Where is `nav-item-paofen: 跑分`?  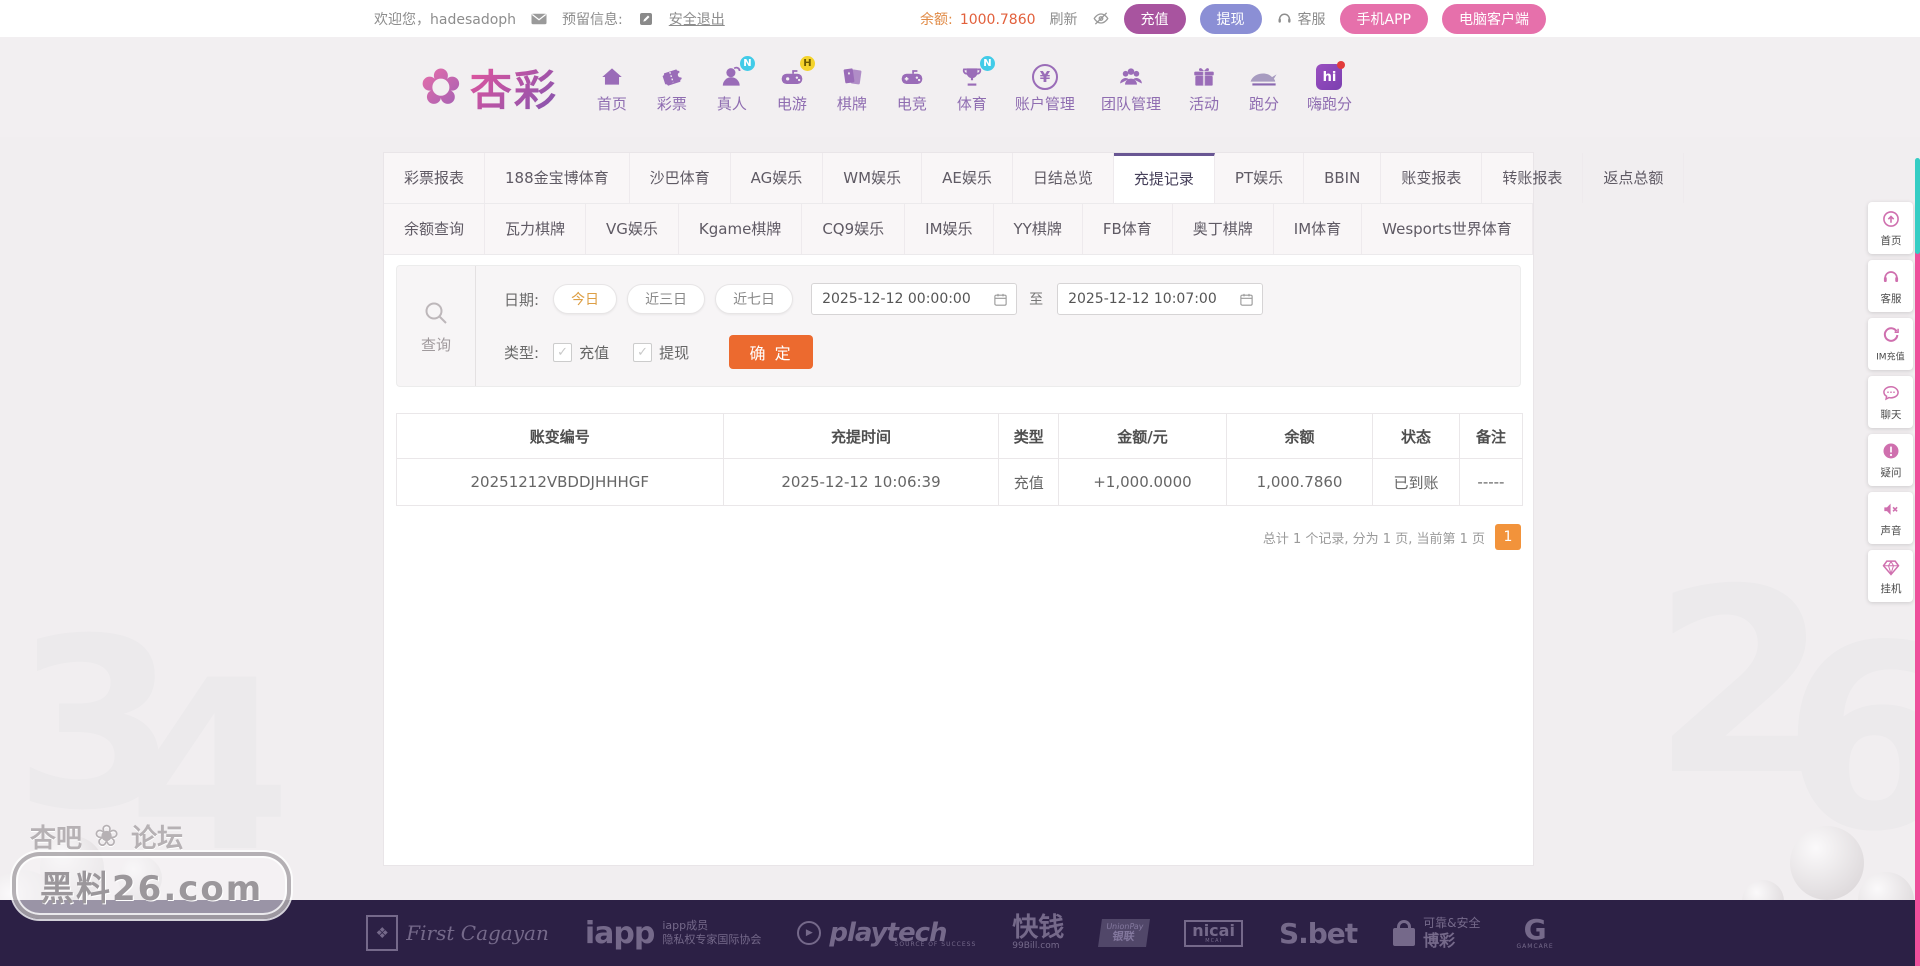 nav-item-paofen: 跑分 is located at coordinates (1264, 87).